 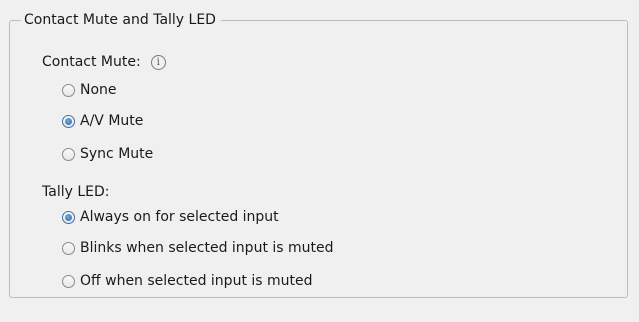 I want to click on tally-led-section: Tally LED:, so click(x=75, y=192).